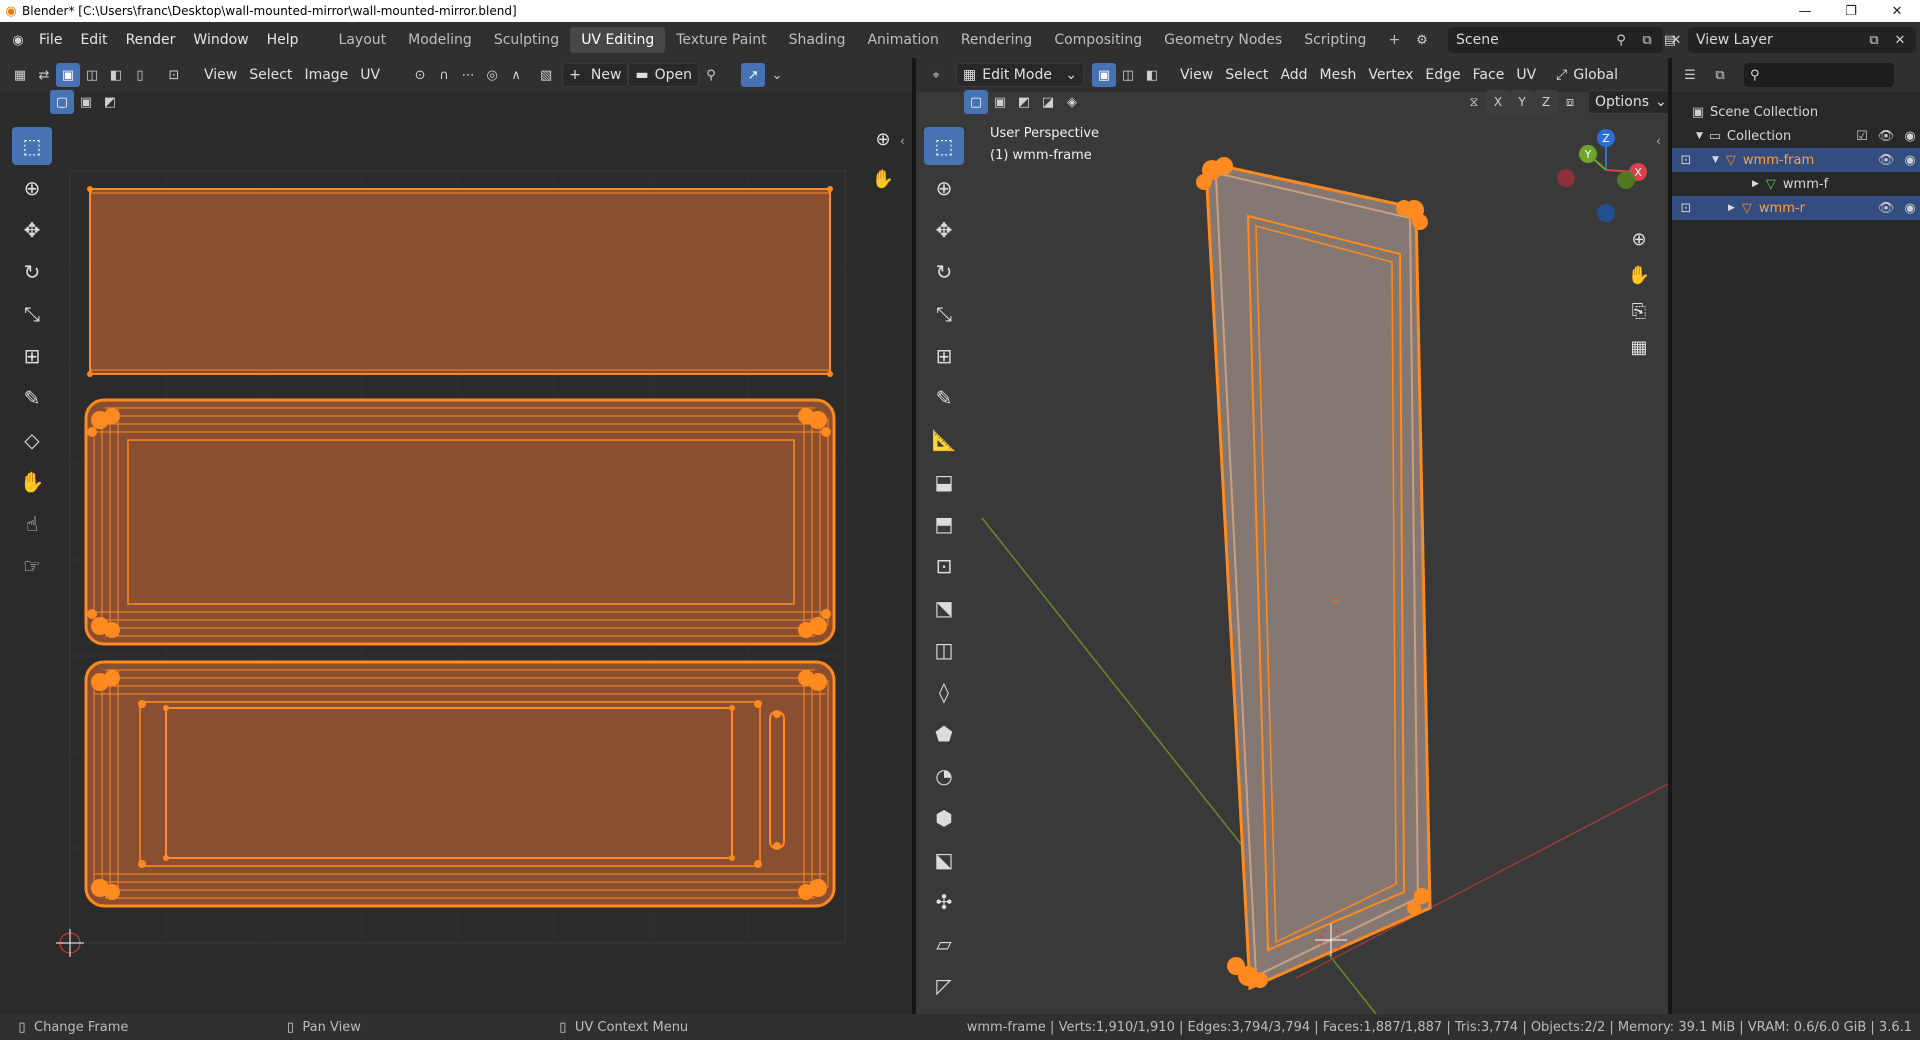 Image resolution: width=1920 pixels, height=1040 pixels. What do you see at coordinates (1223, 40) in the screenshot?
I see `tab-geometry-nodes: Geometry Nodes` at bounding box center [1223, 40].